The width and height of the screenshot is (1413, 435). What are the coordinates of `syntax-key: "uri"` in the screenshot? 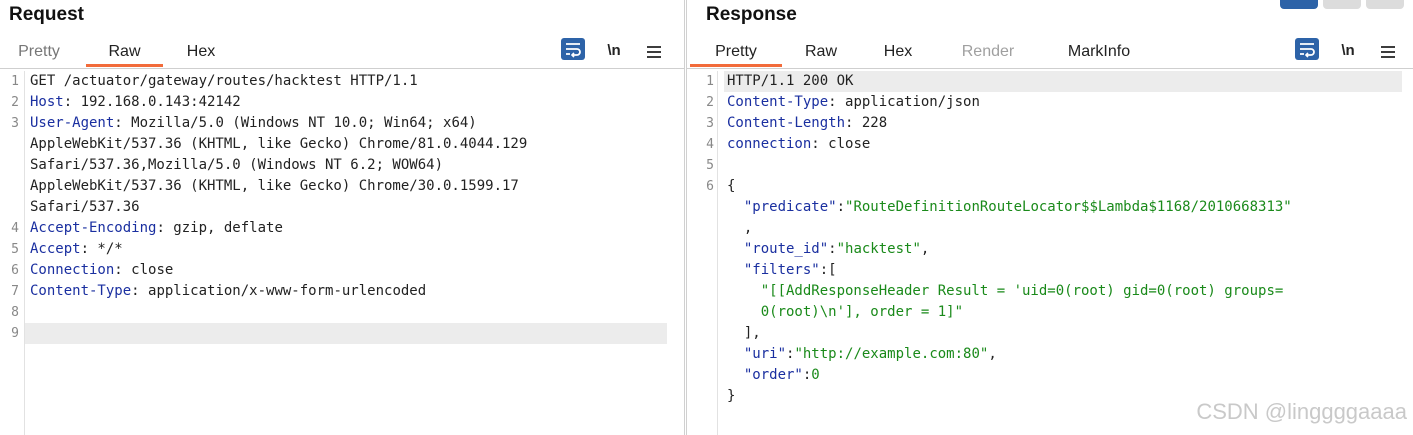 It's located at (757, 354).